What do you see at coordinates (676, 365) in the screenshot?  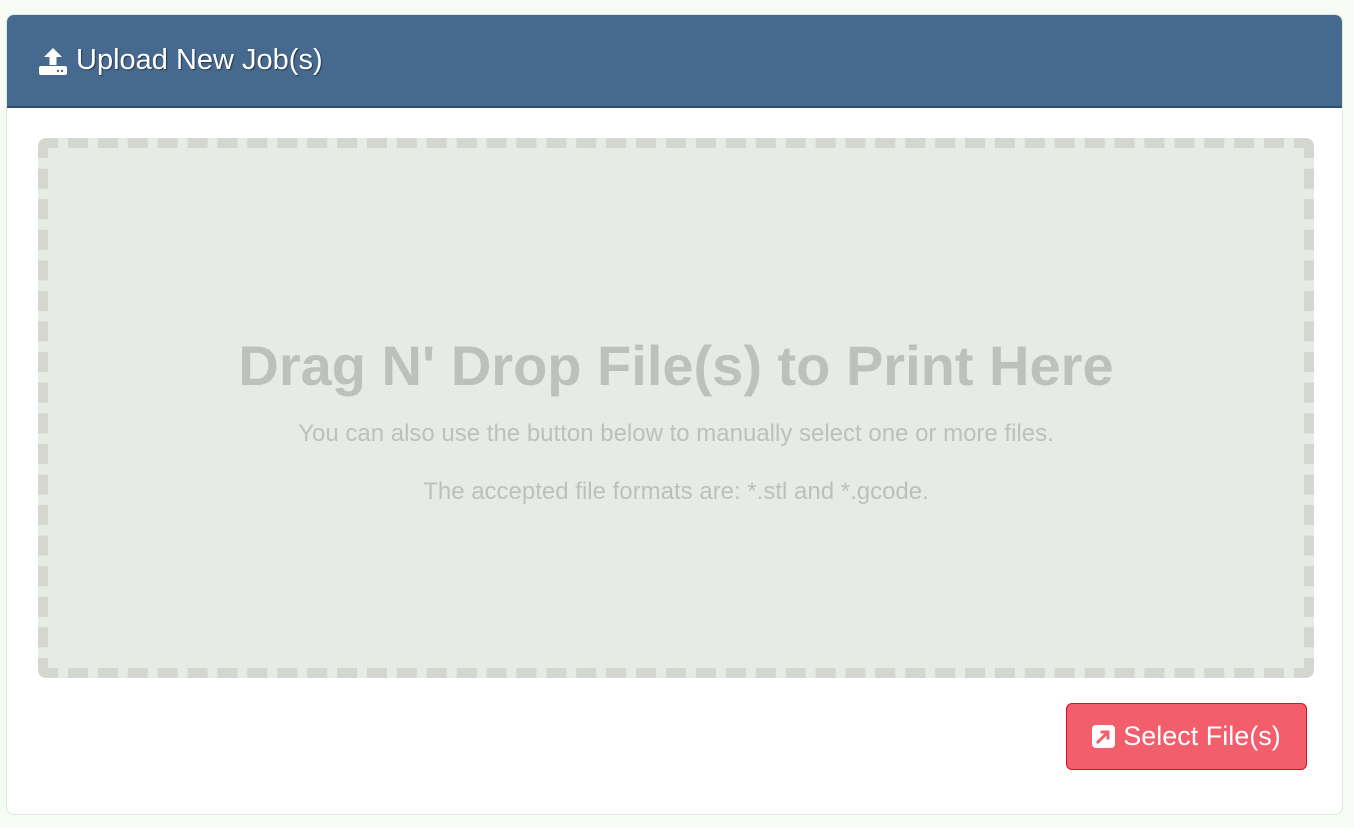 I see `dropzone-title: Drag N' Drop File(s) to Print Here` at bounding box center [676, 365].